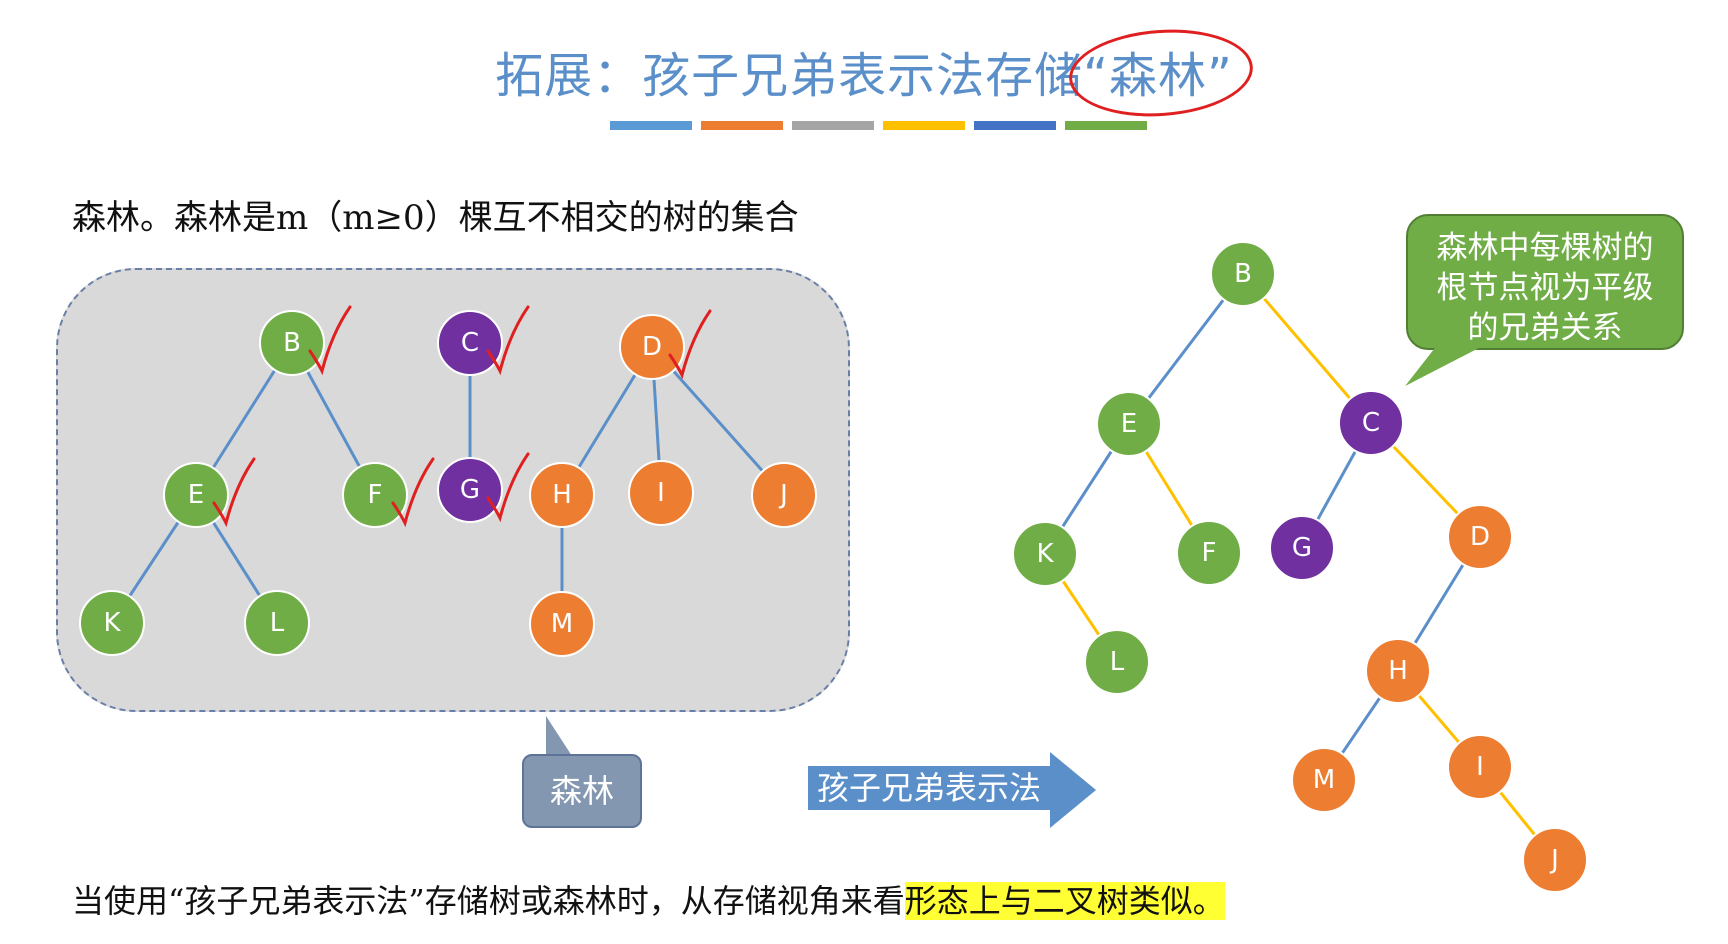 The height and width of the screenshot is (944, 1728). I want to click on right-node-L: L, so click(1117, 662).